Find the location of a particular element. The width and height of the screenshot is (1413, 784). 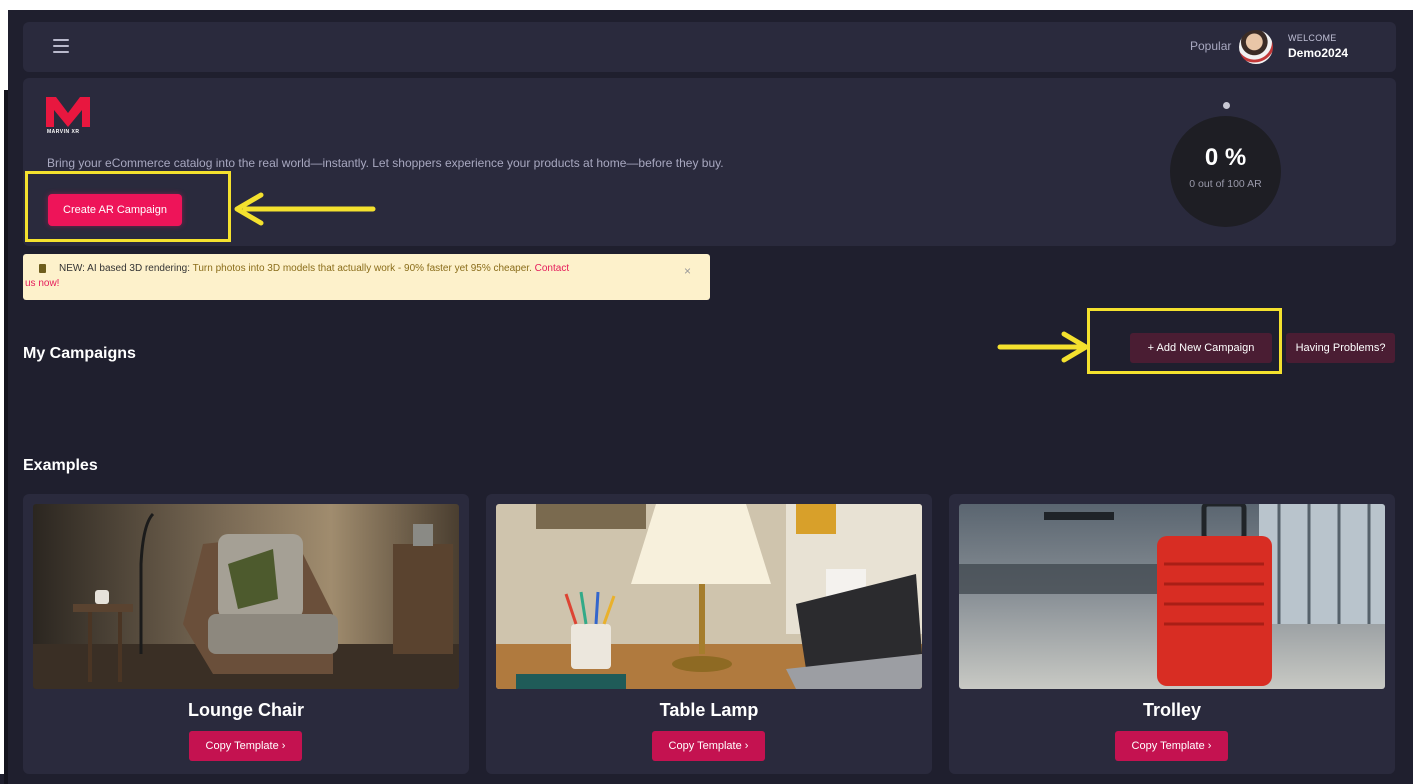

window-frame-left is located at coordinates (4, 397).